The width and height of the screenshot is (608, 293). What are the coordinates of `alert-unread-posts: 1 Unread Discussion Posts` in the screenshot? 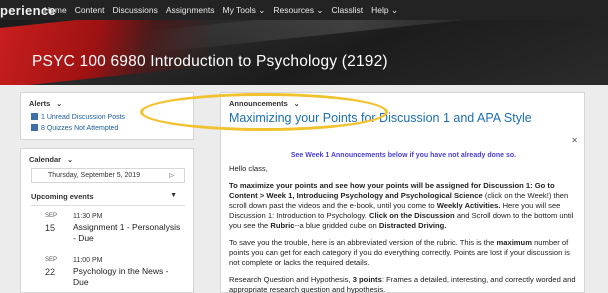 It's located at (78, 117).